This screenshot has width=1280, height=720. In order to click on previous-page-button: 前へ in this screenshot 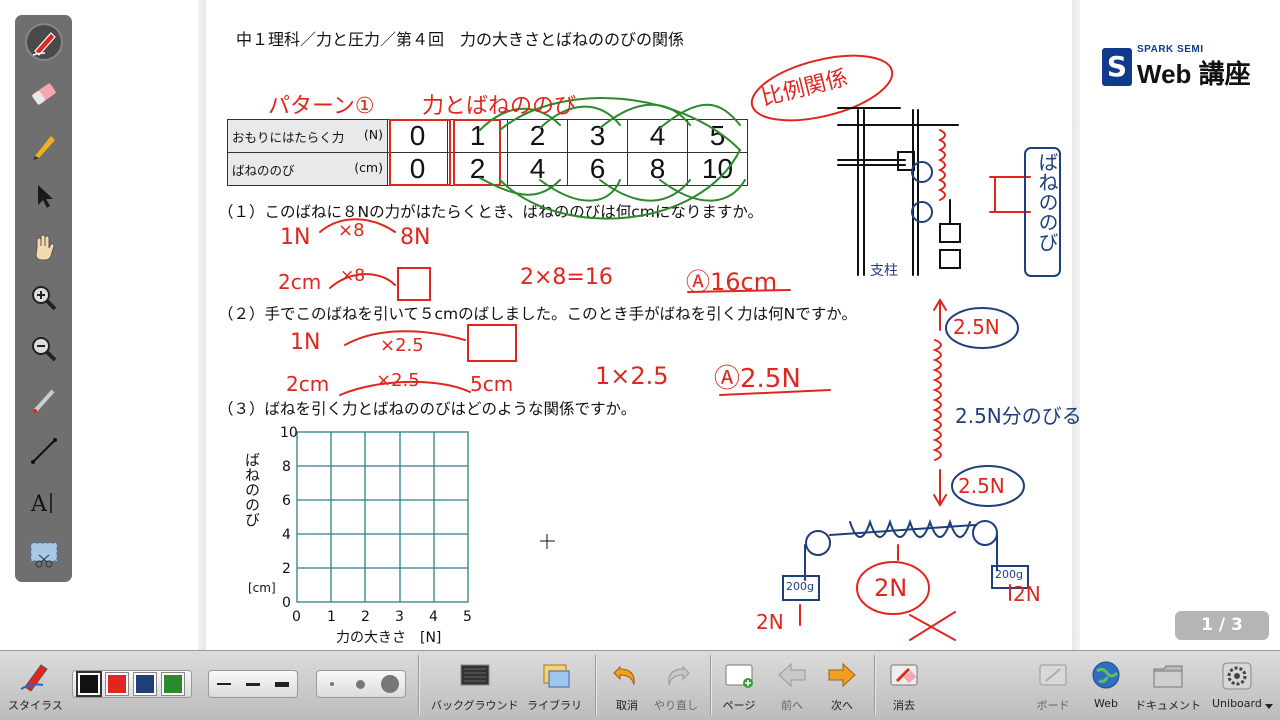, I will do `click(792, 686)`.